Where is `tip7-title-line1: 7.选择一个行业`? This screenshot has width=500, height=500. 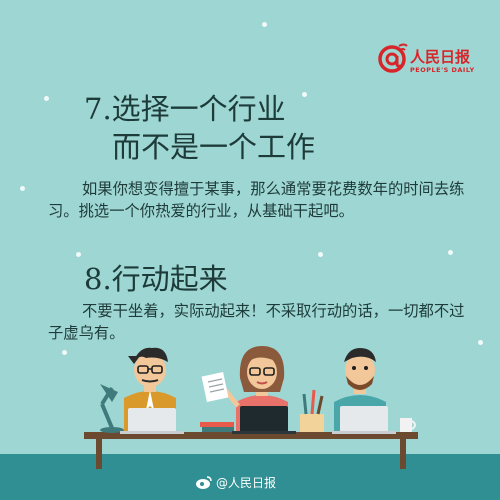 tip7-title-line1: 7.选择一个行业 is located at coordinates (185, 109).